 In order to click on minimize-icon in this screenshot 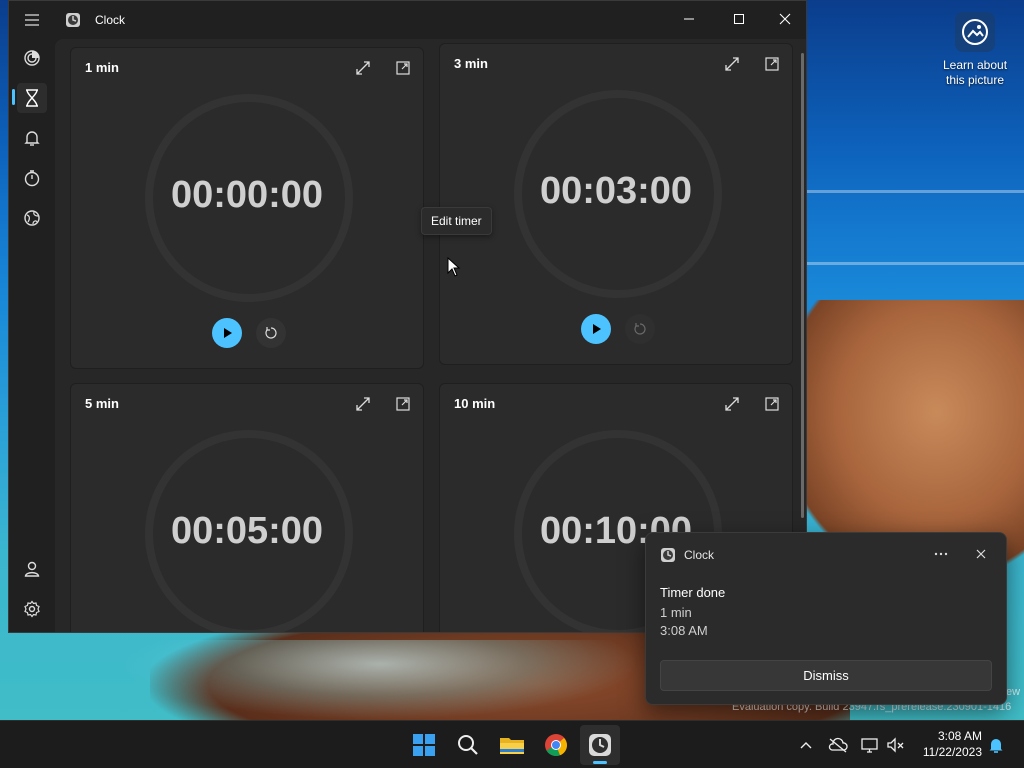, I will do `click(689, 19)`.